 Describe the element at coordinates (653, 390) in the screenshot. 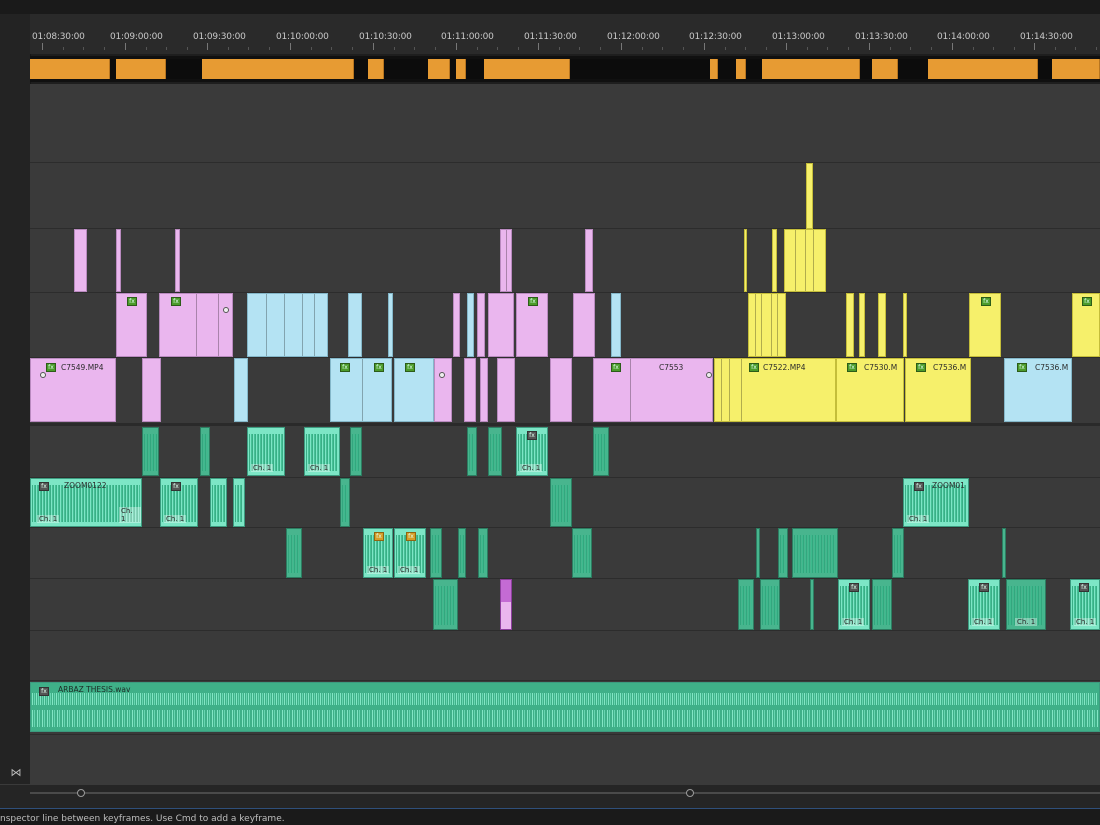

I see `video-clip-c7553: fx C7553` at that location.